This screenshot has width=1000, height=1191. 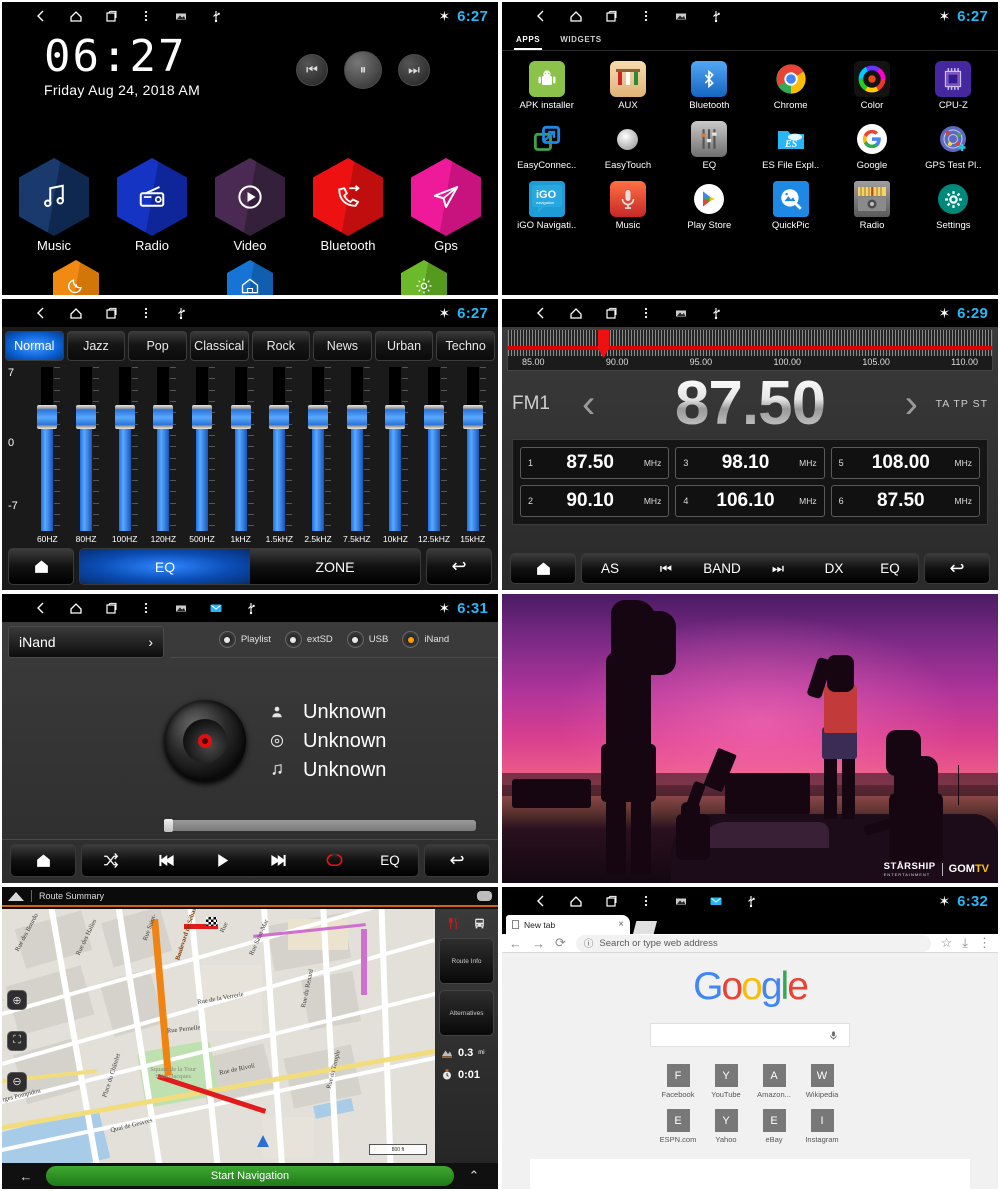 What do you see at coordinates (484, 896) in the screenshot?
I see `speech-bubble-icon` at bounding box center [484, 896].